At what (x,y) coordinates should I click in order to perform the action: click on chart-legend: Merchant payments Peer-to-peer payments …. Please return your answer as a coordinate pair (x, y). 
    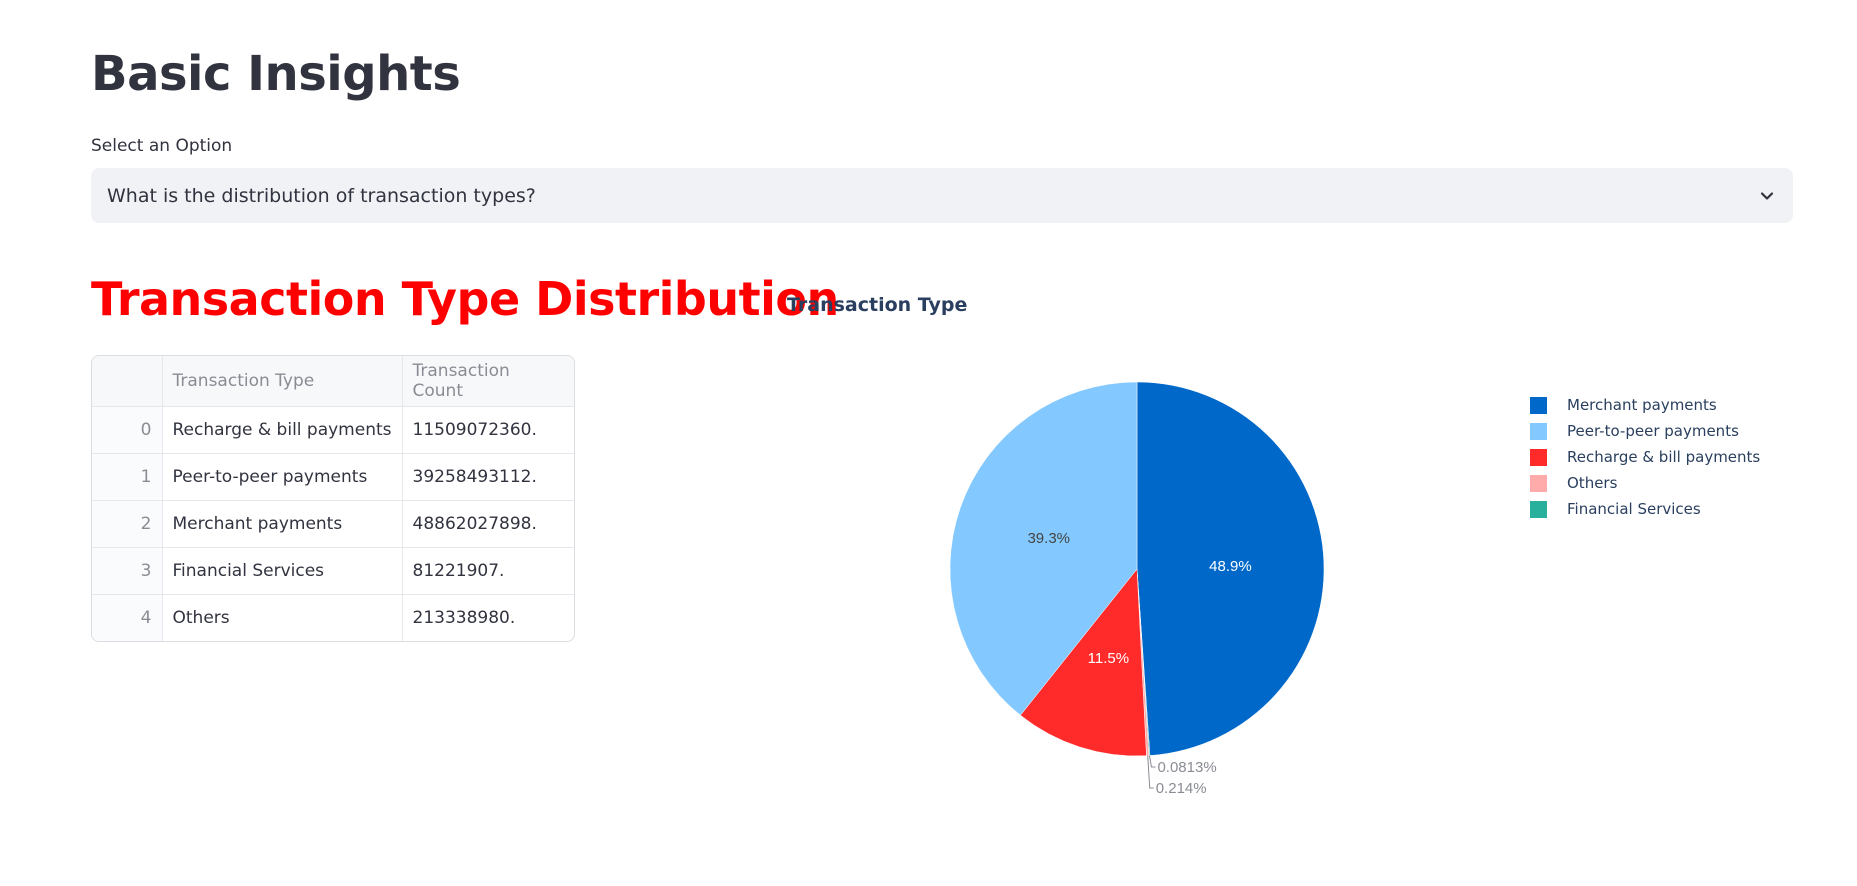
    Looking at the image, I should click on (1645, 457).